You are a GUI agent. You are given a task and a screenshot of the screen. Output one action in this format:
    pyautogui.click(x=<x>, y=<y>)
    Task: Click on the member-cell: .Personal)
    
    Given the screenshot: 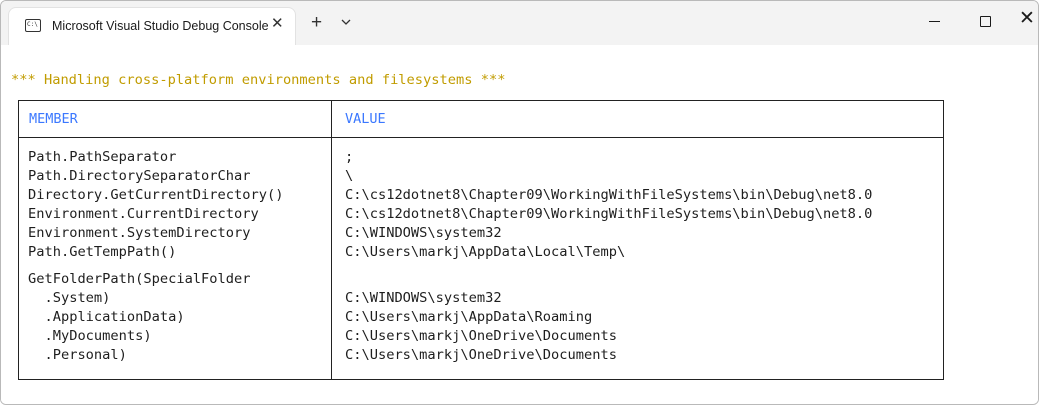 What is the action you would take?
    pyautogui.click(x=77, y=355)
    